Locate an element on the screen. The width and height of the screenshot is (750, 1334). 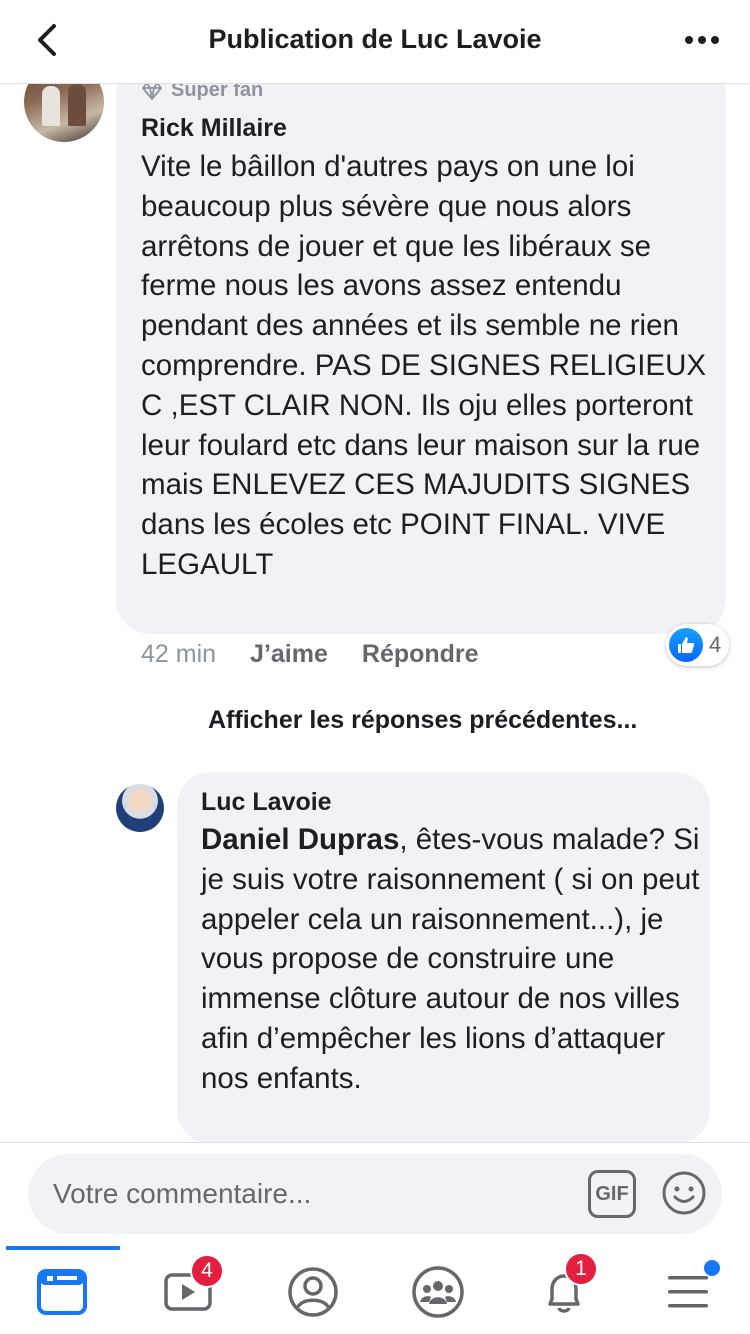
menu-icon is located at coordinates (688, 1292).